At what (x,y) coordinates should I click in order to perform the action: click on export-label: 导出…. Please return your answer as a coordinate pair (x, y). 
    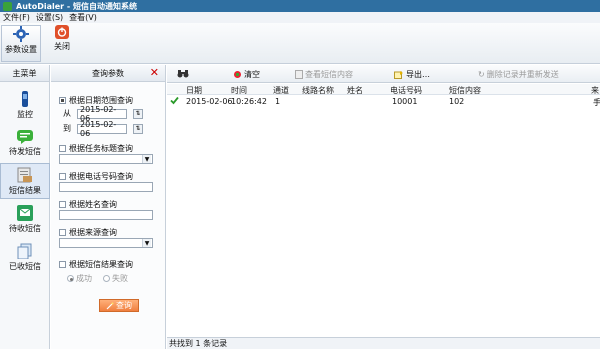
    Looking at the image, I should click on (418, 74).